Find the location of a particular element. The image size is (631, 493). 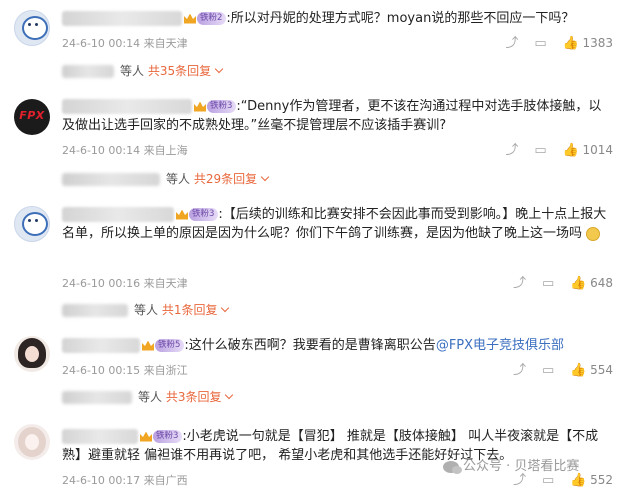

comment-location: 来自上海 is located at coordinates (165, 150).